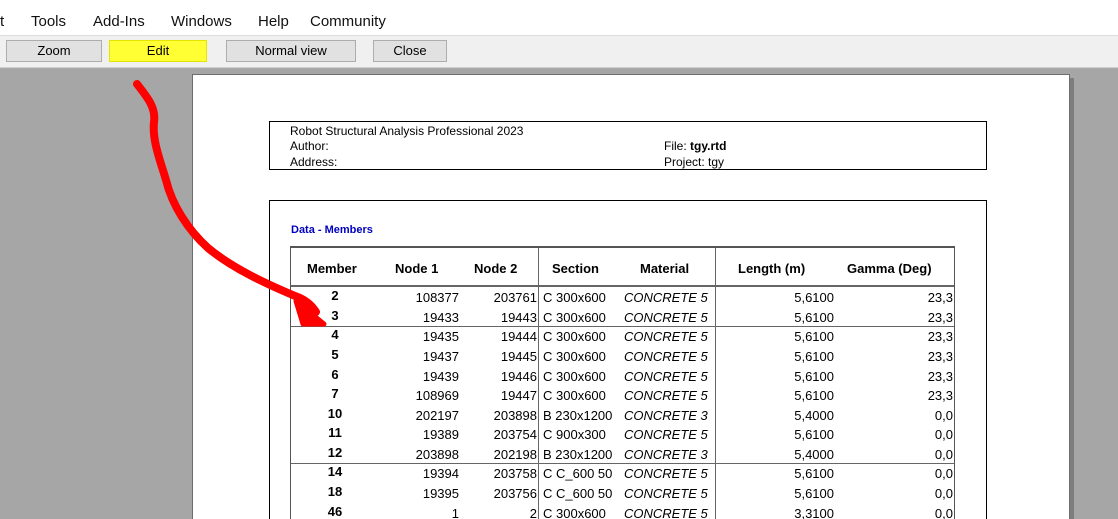  What do you see at coordinates (515, 493) in the screenshot?
I see `cell-node2: 203756` at bounding box center [515, 493].